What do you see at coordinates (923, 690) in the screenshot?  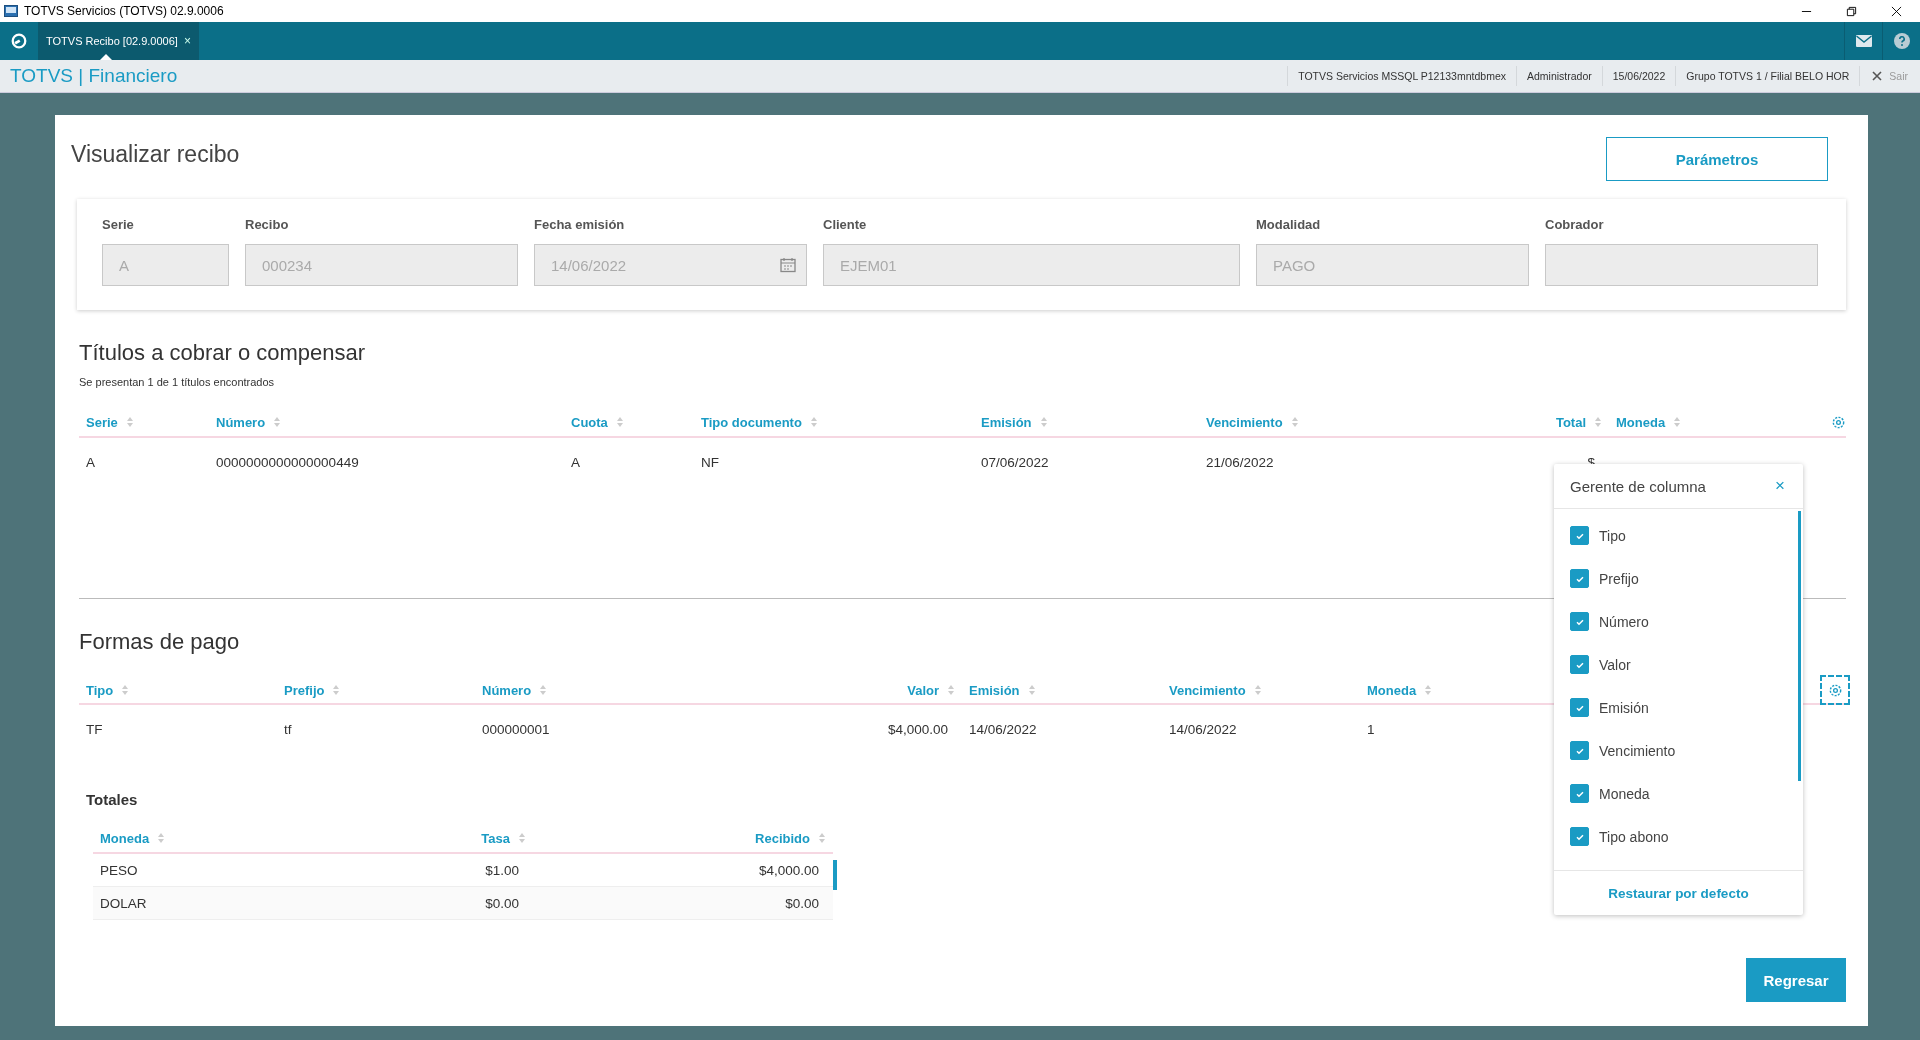 I see `column-header: Valor` at bounding box center [923, 690].